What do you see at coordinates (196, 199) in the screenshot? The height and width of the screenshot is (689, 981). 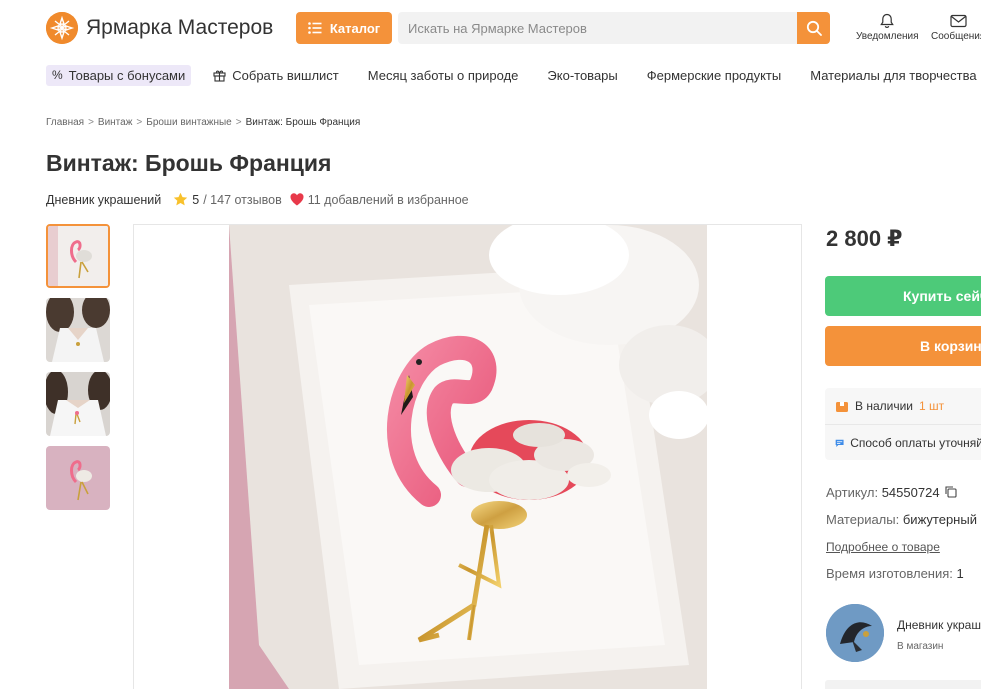 I see `rating-value: 5` at bounding box center [196, 199].